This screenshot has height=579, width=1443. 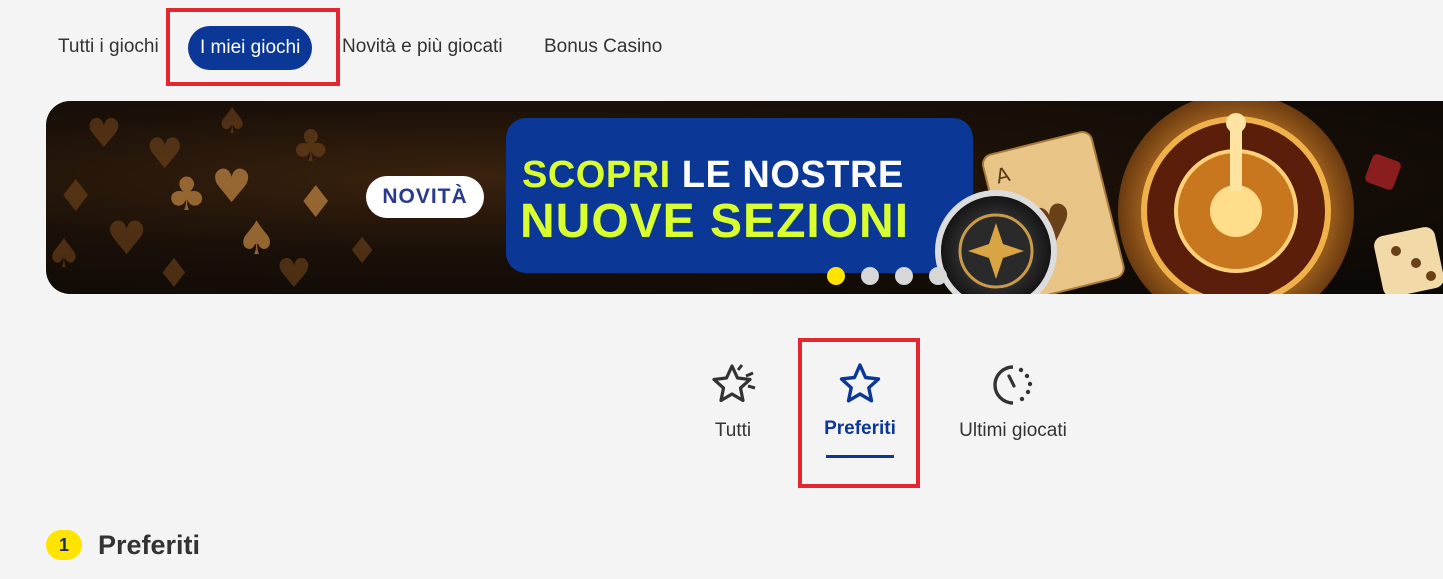 What do you see at coordinates (734, 383) in the screenshot?
I see `stars-icon` at bounding box center [734, 383].